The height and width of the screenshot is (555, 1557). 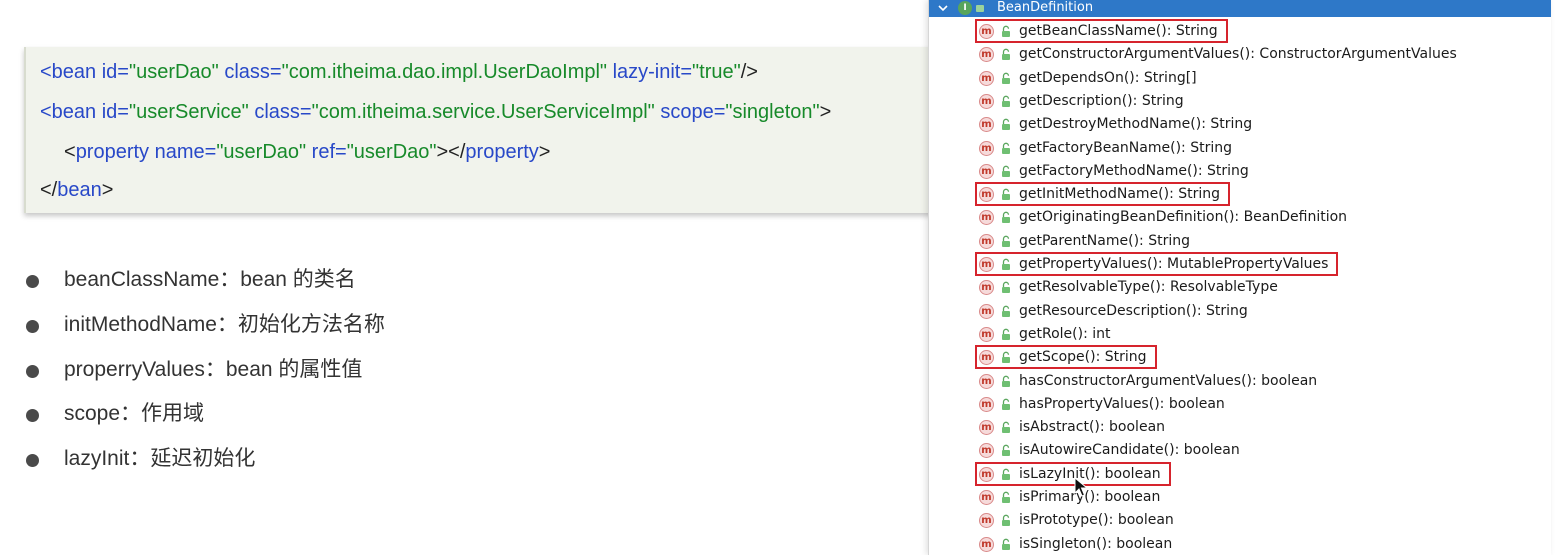 What do you see at coordinates (1118, 31) in the screenshot?
I see `method-signature: getBeanClassName(): String` at bounding box center [1118, 31].